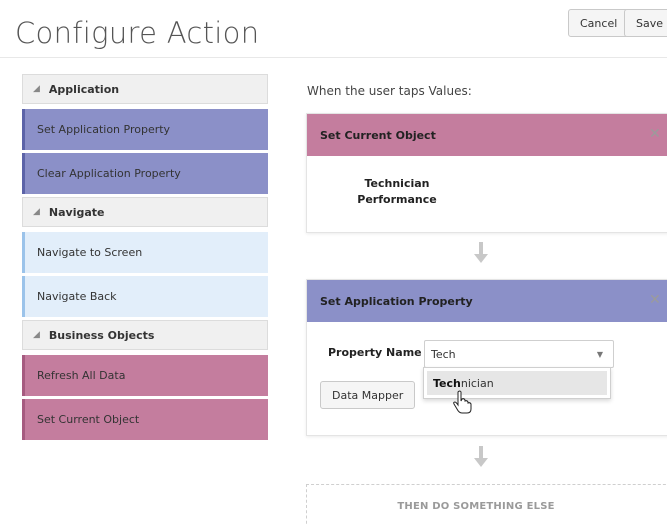 The height and width of the screenshot is (525, 667). What do you see at coordinates (145, 252) in the screenshot?
I see `palette-item-navigate-to-screen: Navigate to Screen` at bounding box center [145, 252].